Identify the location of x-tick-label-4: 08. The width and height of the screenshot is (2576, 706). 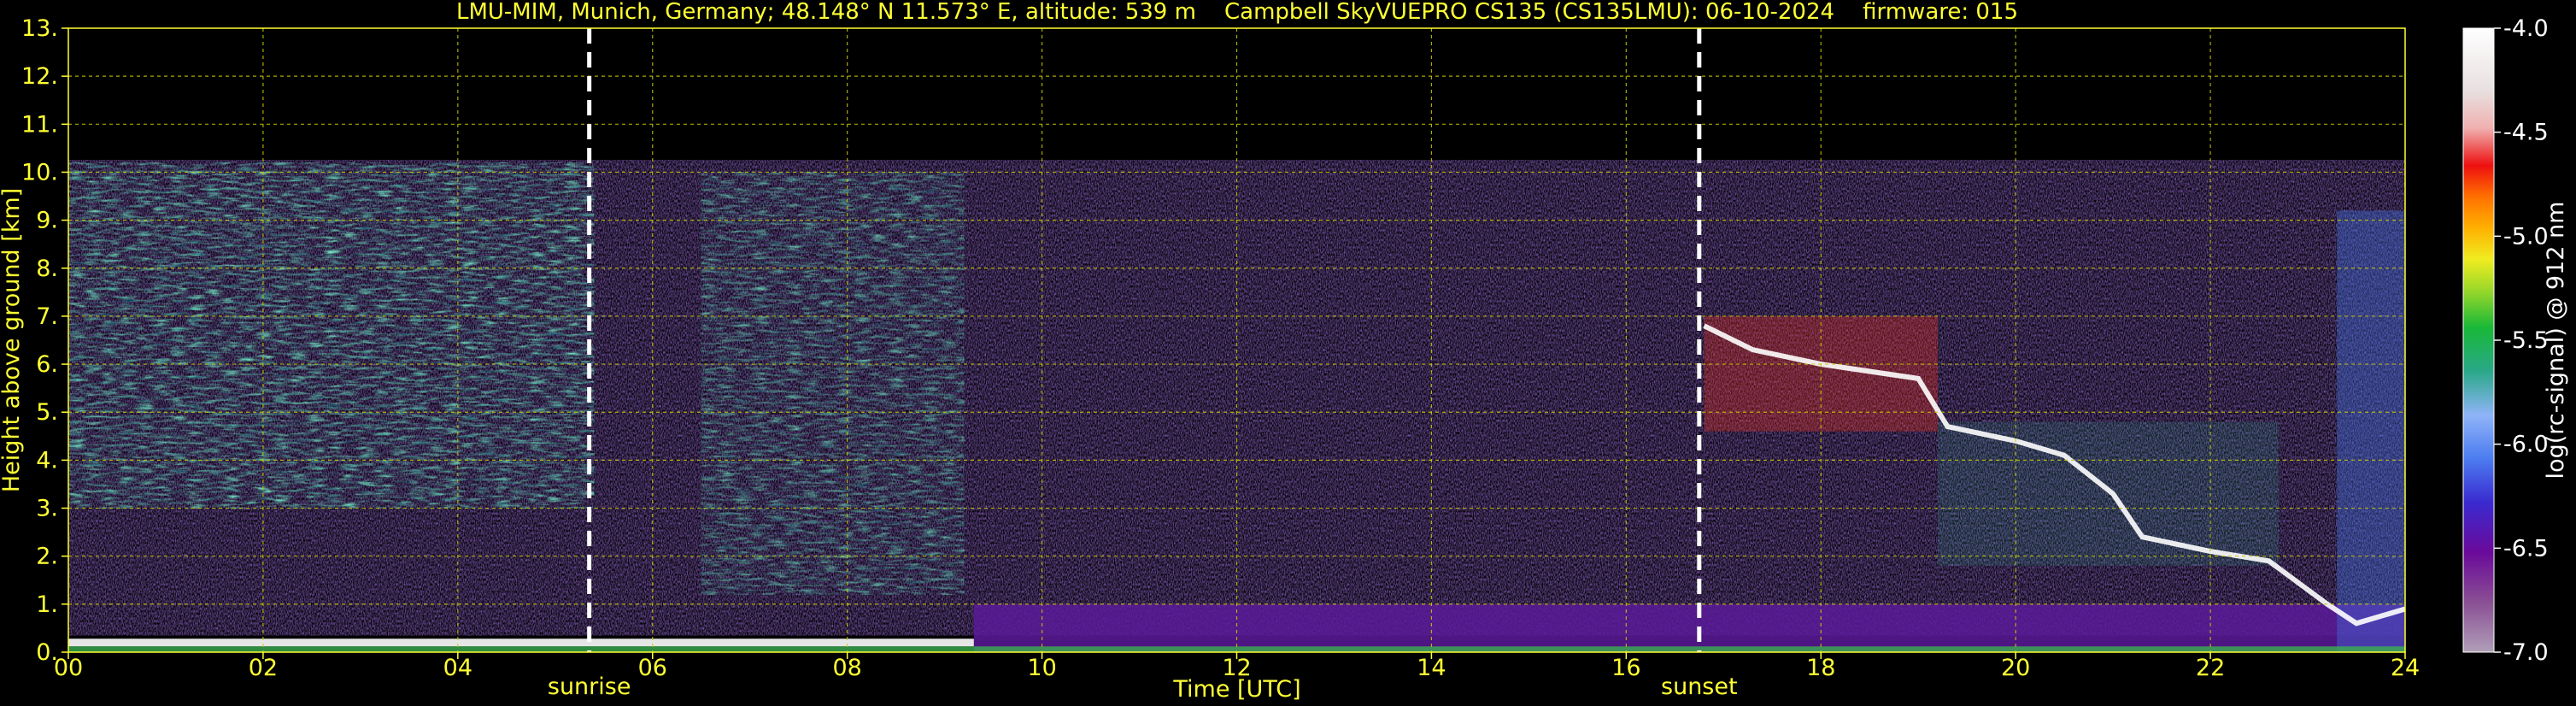
(846, 668).